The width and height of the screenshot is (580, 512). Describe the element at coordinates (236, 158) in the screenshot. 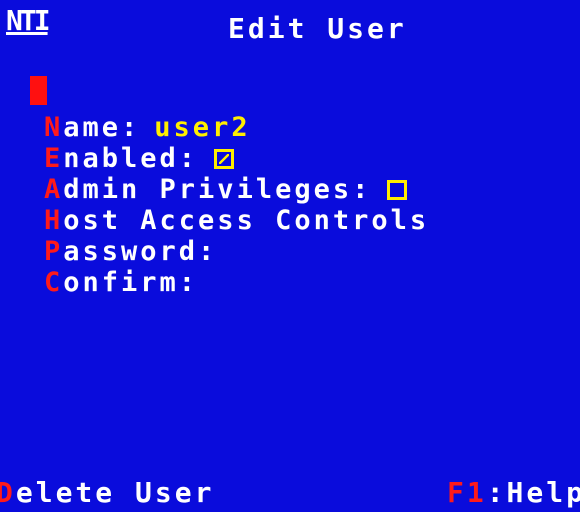

I see `menu-item-enabled: Enabled:` at that location.